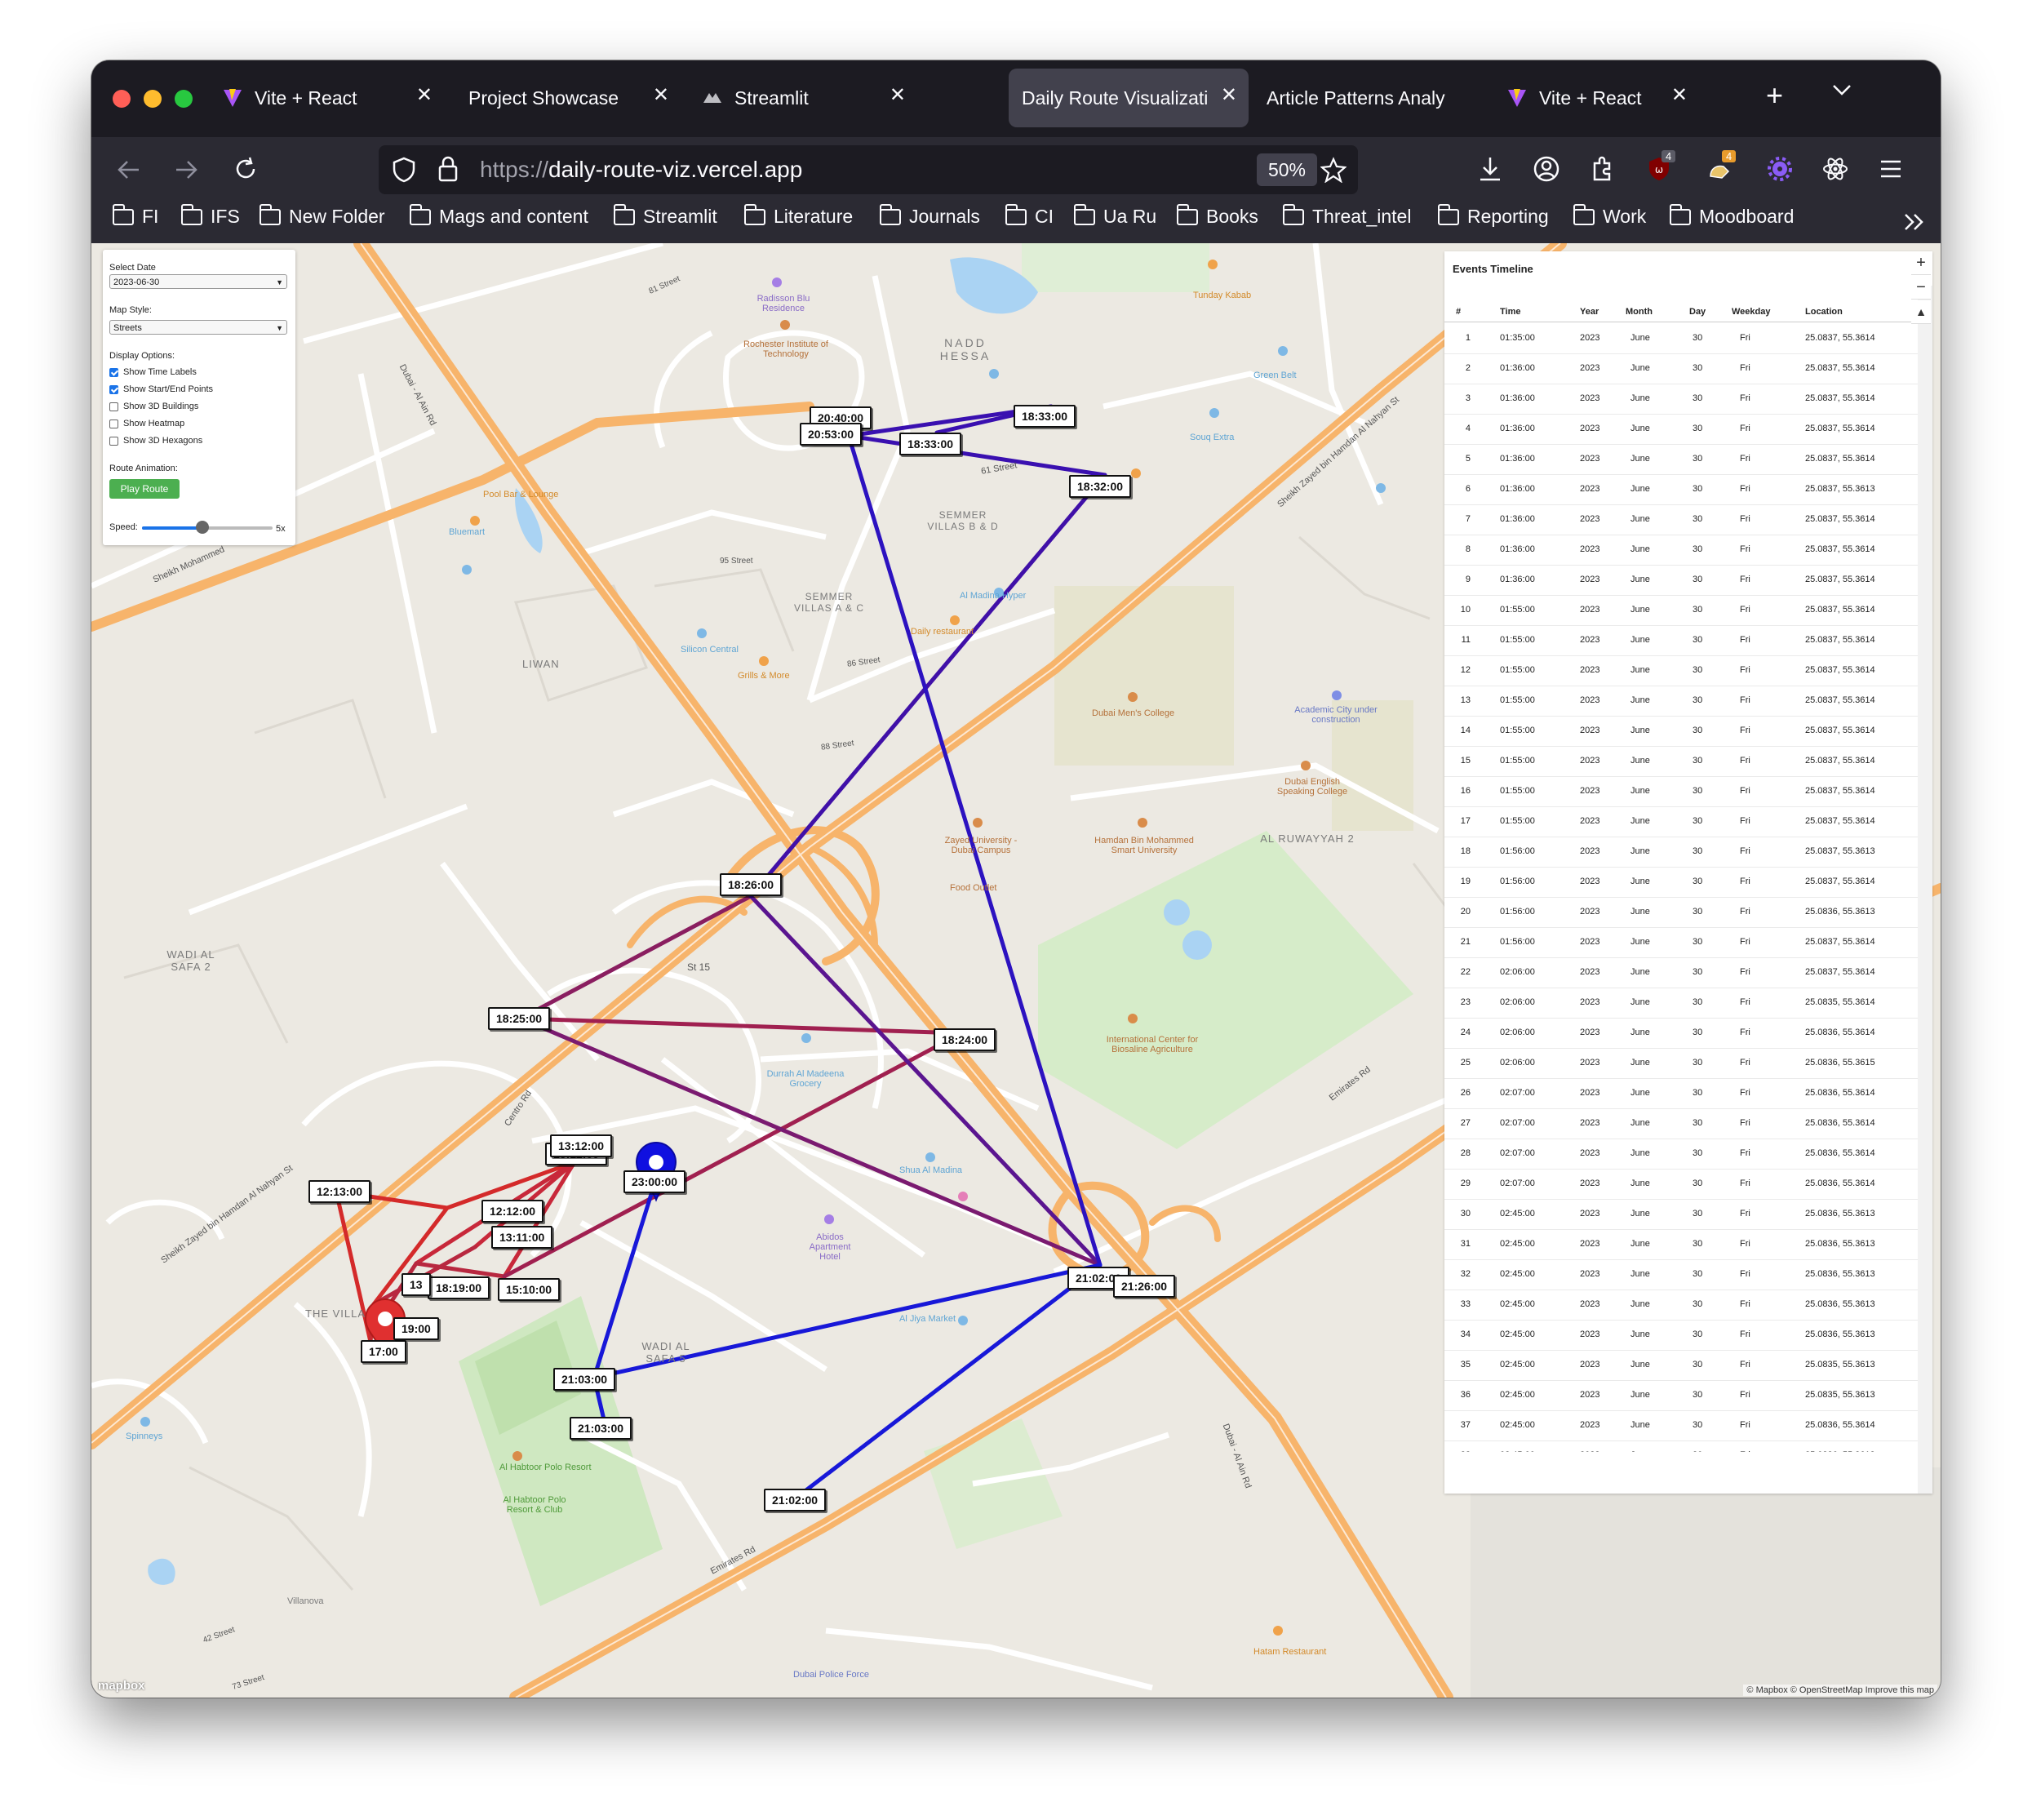 Image resolution: width=2032 pixels, height=1820 pixels. Describe the element at coordinates (1660, 168) in the screenshot. I see `ublock-shield-icon: ω 4` at that location.